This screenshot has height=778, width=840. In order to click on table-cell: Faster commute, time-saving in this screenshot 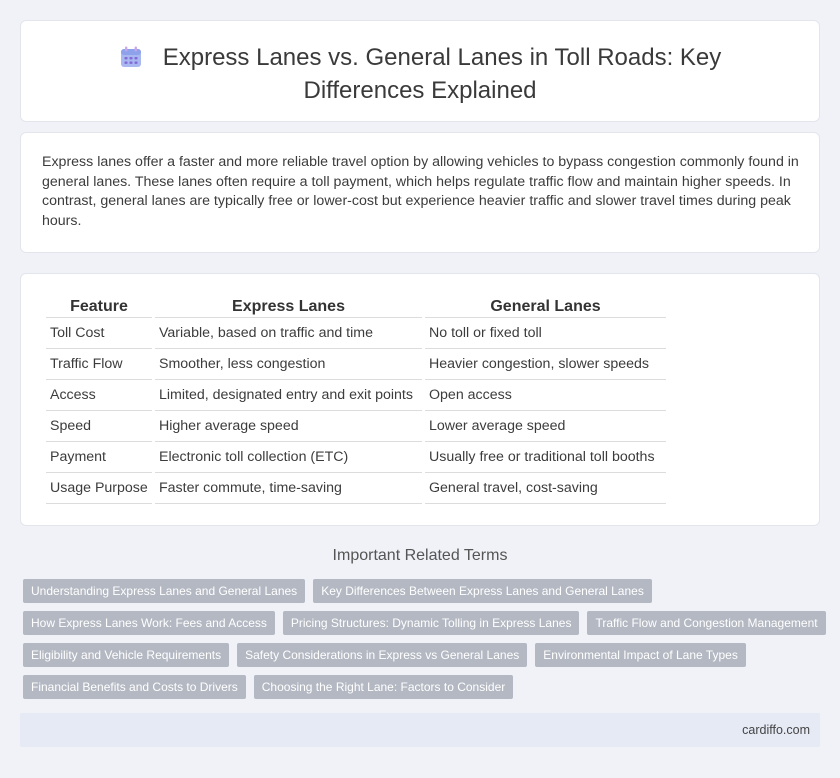, I will do `click(288, 488)`.